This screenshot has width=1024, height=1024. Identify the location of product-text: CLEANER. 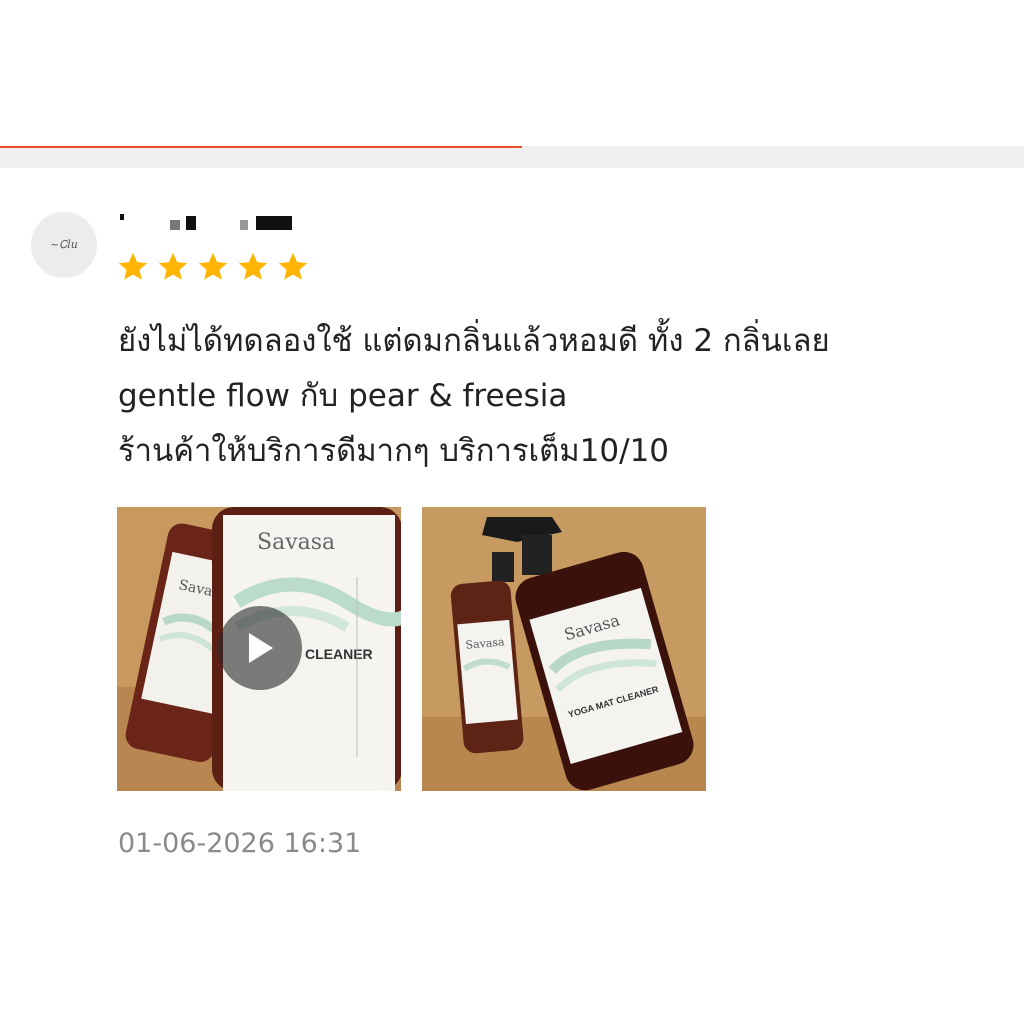
(339, 654).